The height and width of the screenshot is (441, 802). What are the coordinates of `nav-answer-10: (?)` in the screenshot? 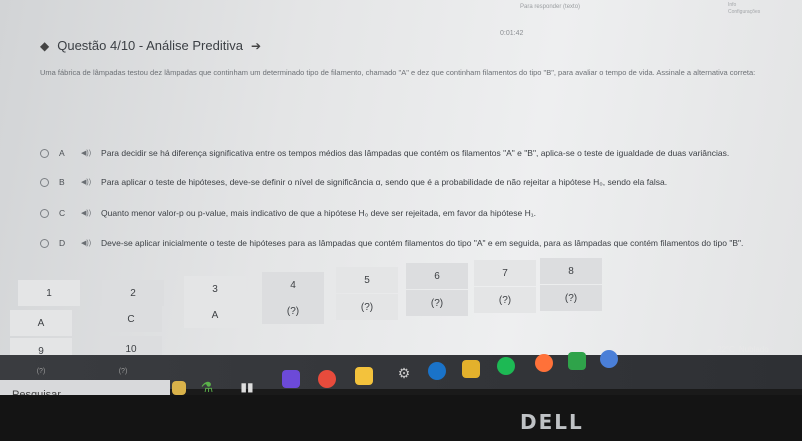 It's located at (123, 371).